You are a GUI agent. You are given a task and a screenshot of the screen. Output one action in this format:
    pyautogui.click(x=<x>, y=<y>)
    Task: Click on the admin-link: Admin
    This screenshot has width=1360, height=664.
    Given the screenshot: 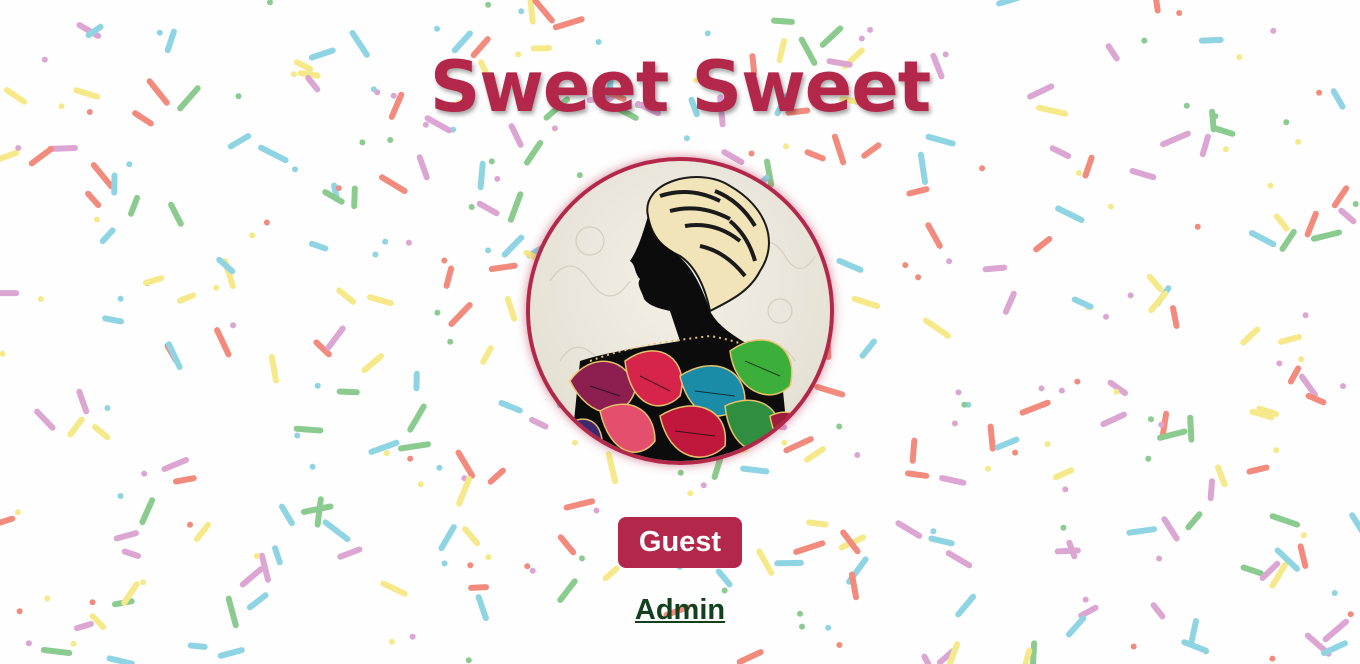 What is the action you would take?
    pyautogui.click(x=680, y=610)
    